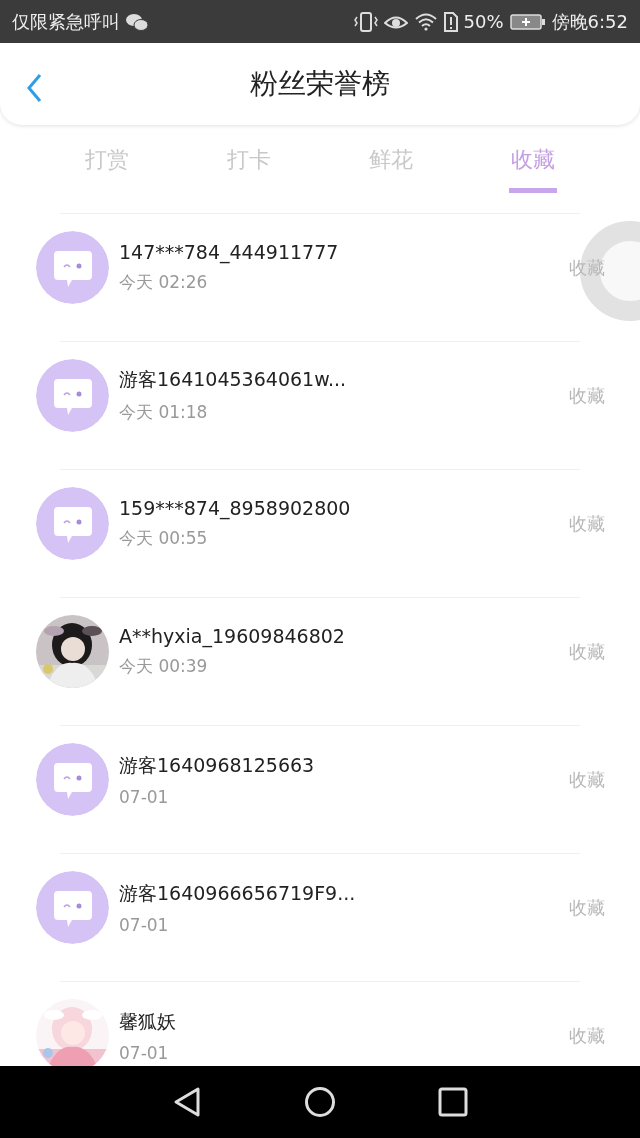  I want to click on clock-text: 傍晚6:52, so click(589, 21).